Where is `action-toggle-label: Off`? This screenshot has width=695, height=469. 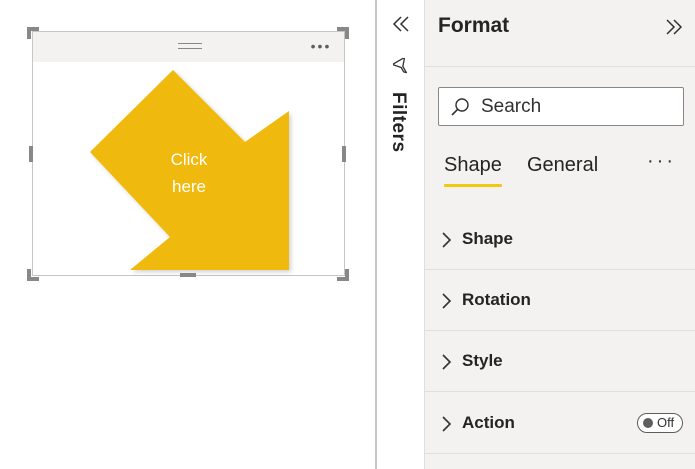 action-toggle-label: Off is located at coordinates (666, 422).